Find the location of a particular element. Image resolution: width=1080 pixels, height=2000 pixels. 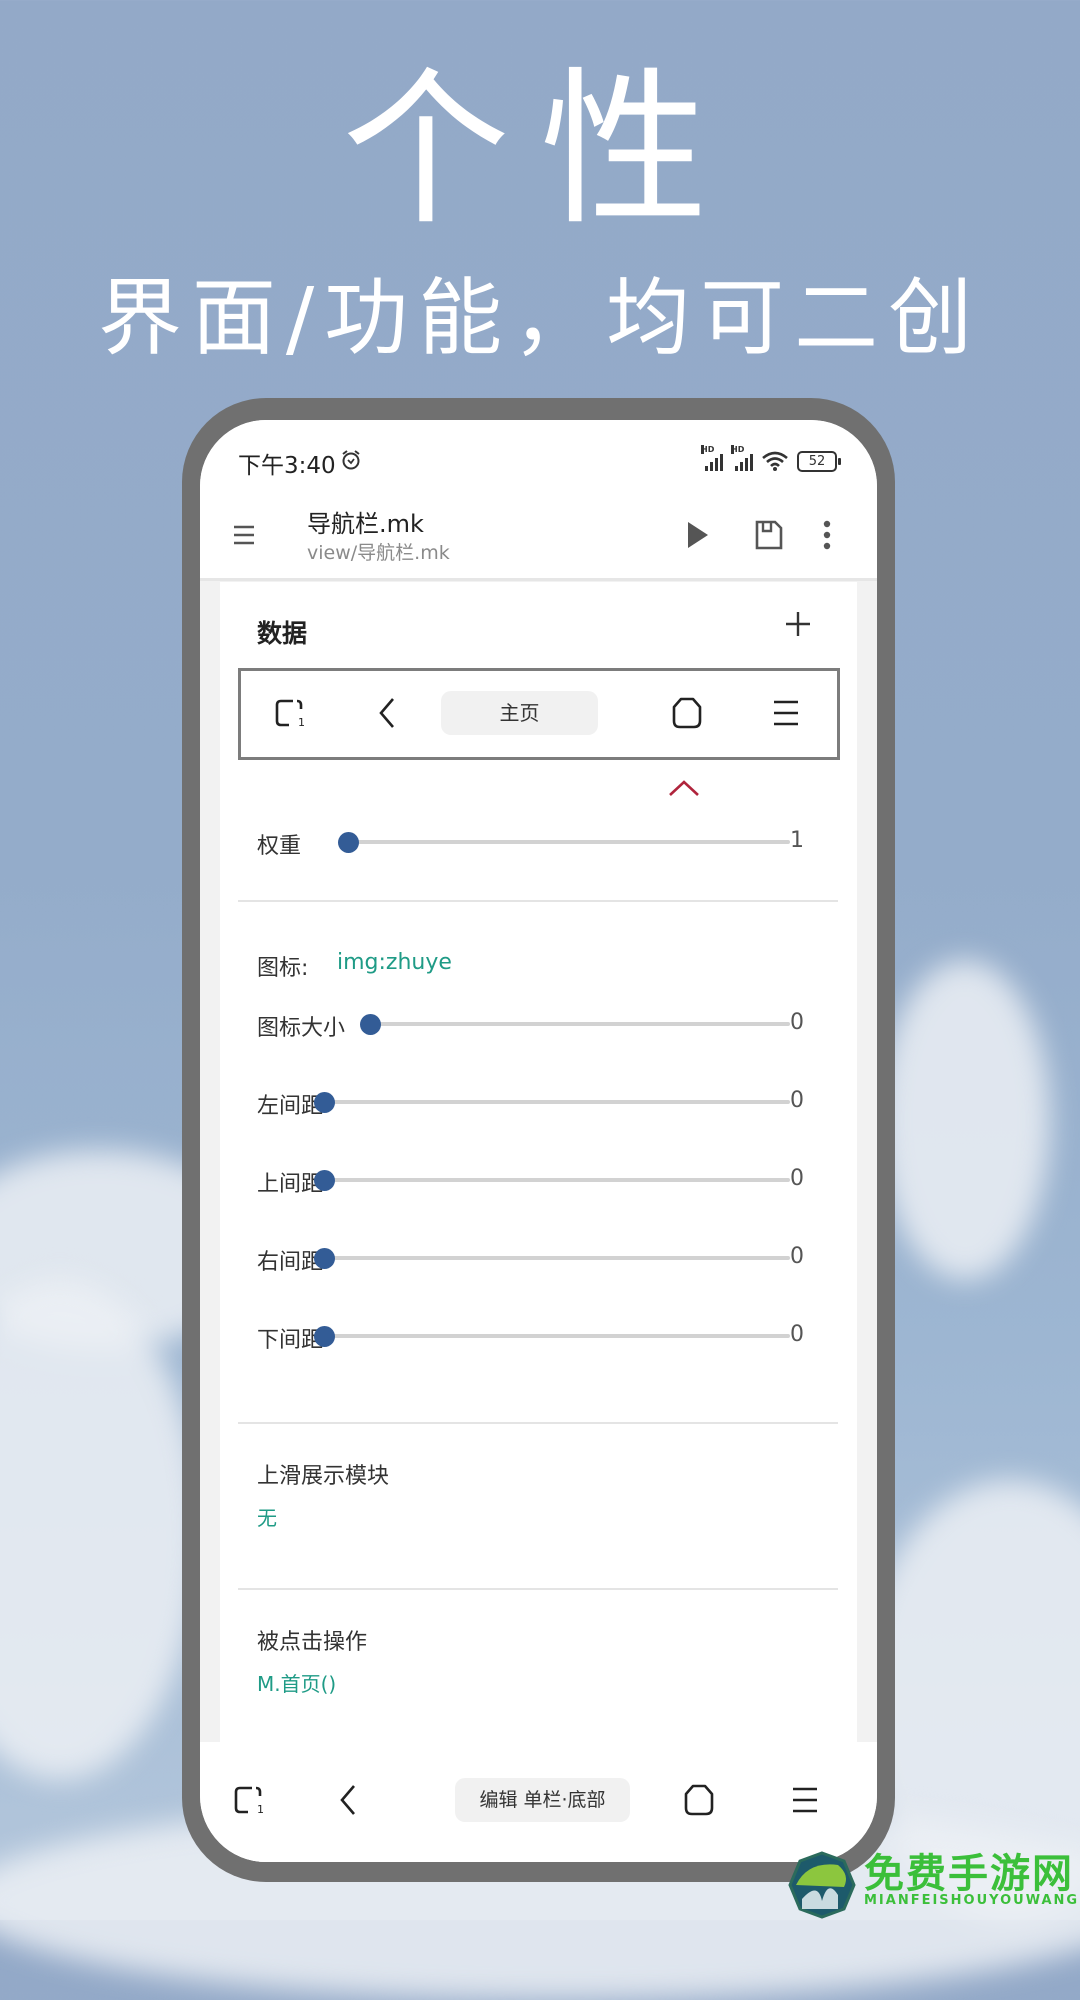

promo-headline: 个性 is located at coordinates (540, 150).